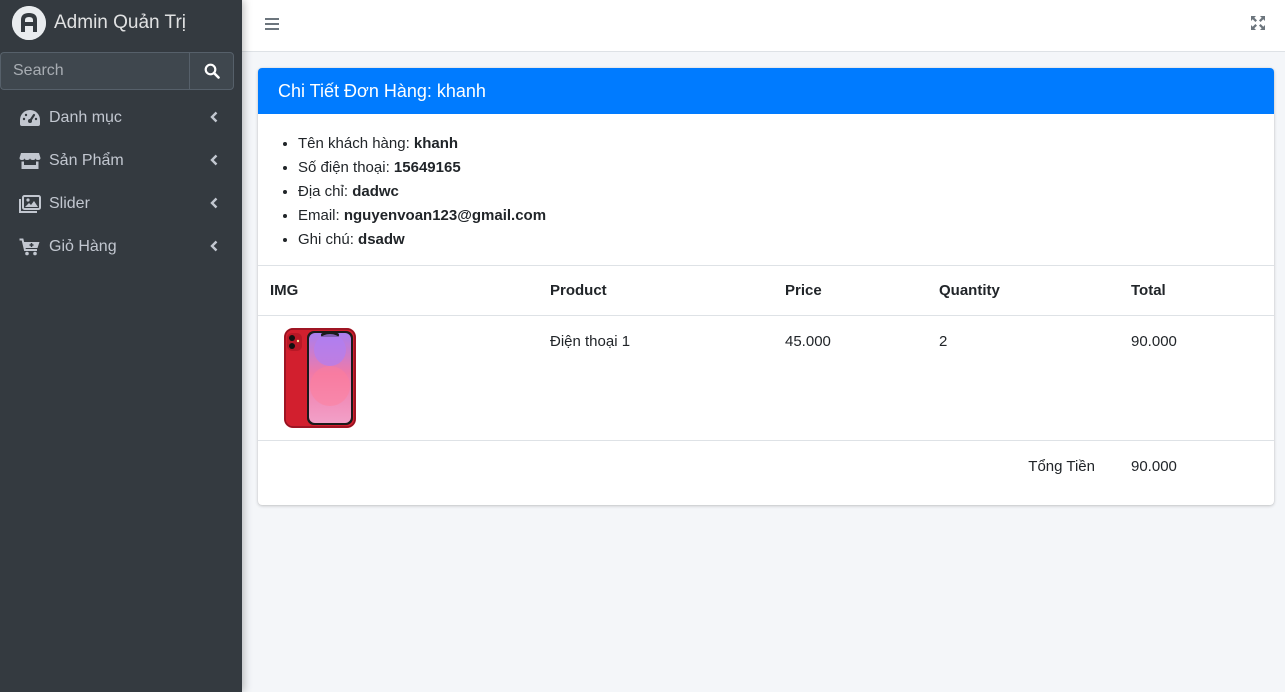 The width and height of the screenshot is (1285, 692). Describe the element at coordinates (850, 291) in the screenshot. I see `column-header-price: Price` at that location.